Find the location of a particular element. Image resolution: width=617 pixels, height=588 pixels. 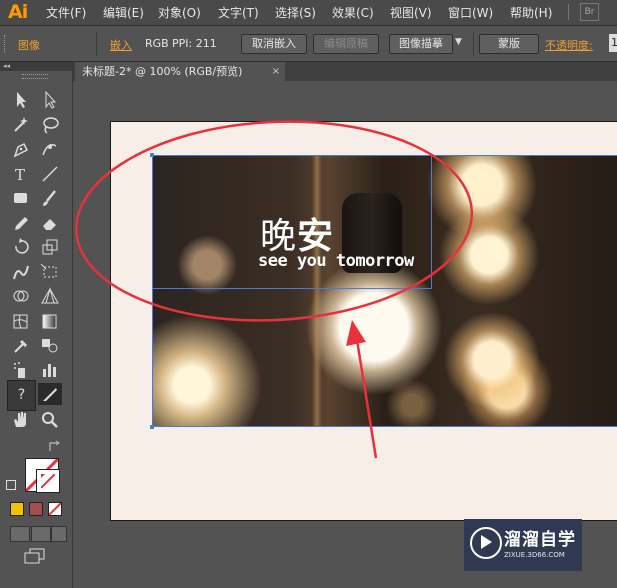

perspective-grid-tool-icon is located at coordinates (50, 296).